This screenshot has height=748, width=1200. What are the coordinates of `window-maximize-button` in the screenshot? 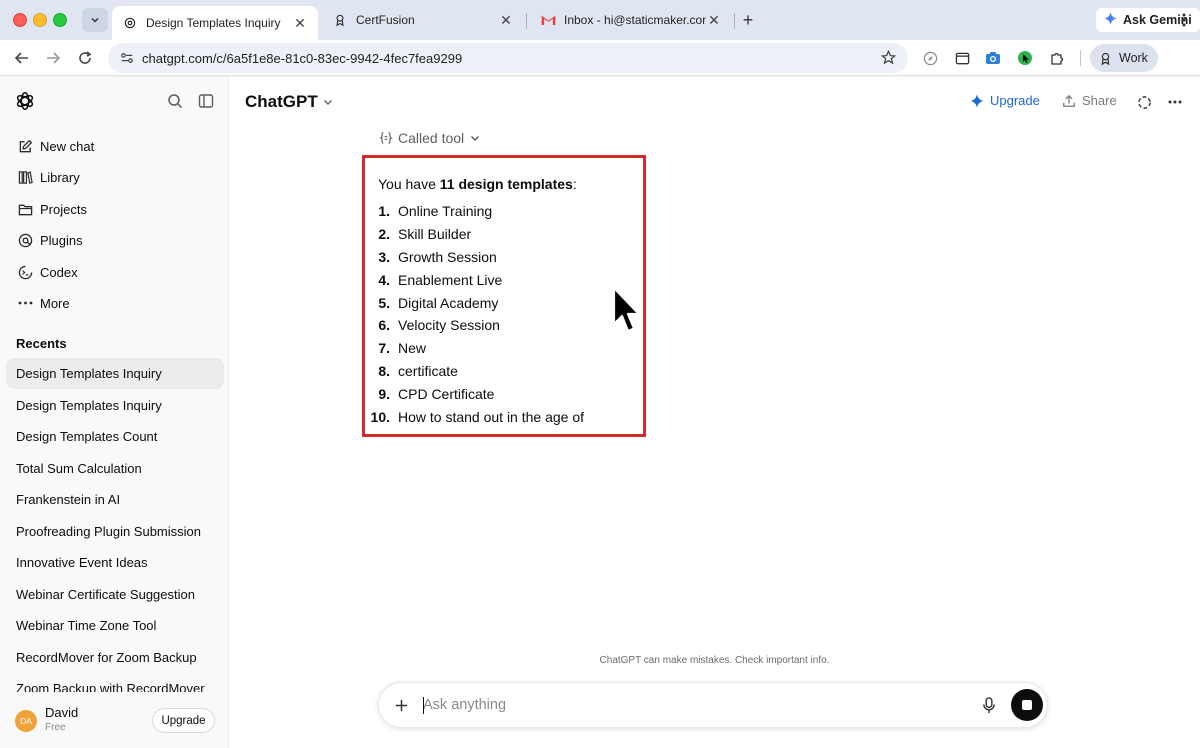 It's located at (60, 20).